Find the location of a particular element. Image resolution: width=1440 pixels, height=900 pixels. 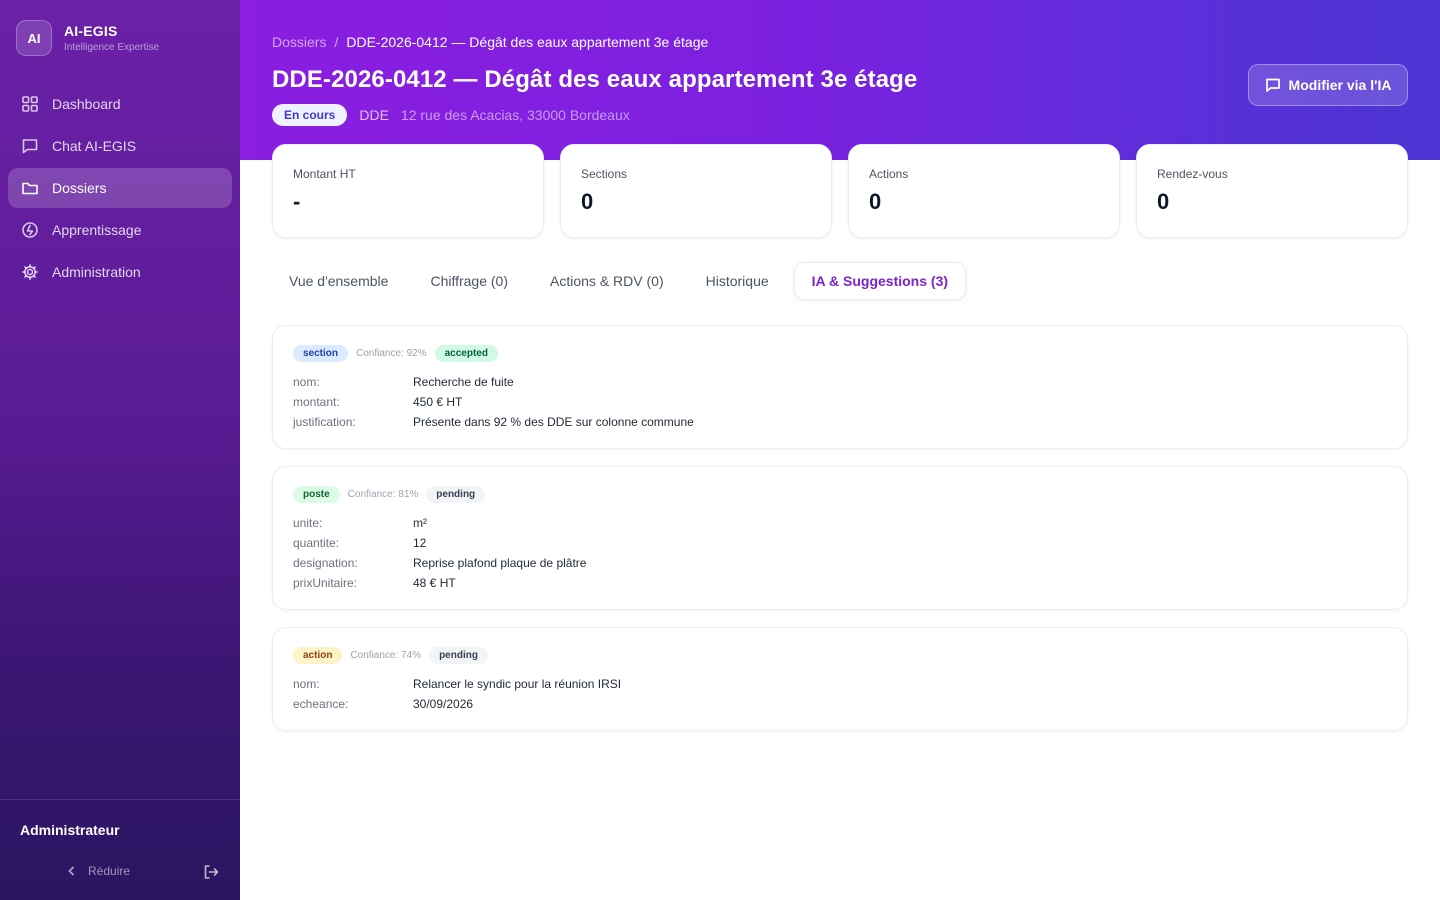

status-badge: En cours is located at coordinates (310, 115).